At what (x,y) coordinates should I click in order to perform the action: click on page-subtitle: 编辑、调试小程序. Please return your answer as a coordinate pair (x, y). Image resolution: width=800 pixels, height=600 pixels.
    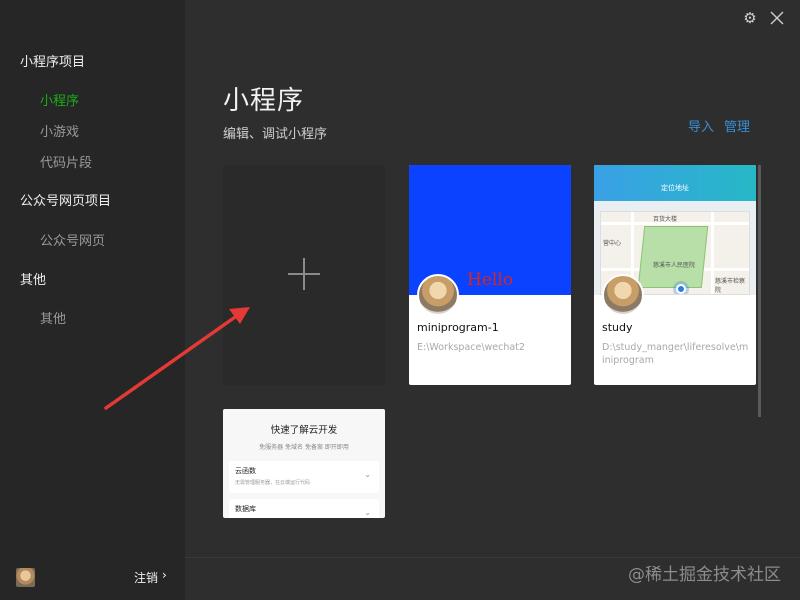
    Looking at the image, I should click on (275, 134).